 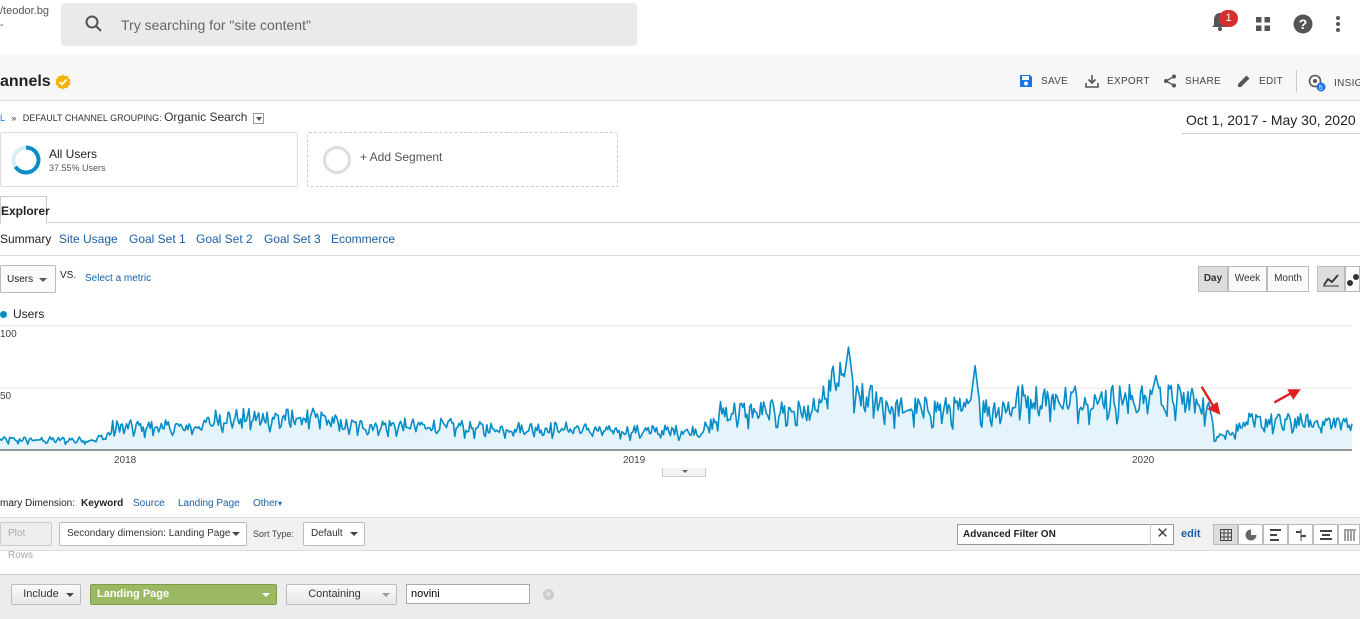 I want to click on help-icon: ?, so click(x=1303, y=24).